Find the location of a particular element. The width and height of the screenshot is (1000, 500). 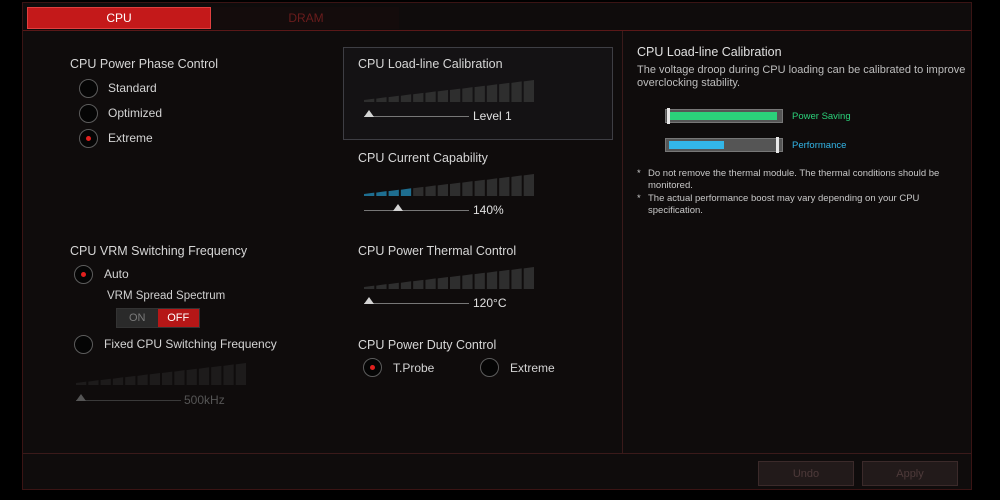

vrm-title: CPU VRM Switching Frequency is located at coordinates (159, 251).